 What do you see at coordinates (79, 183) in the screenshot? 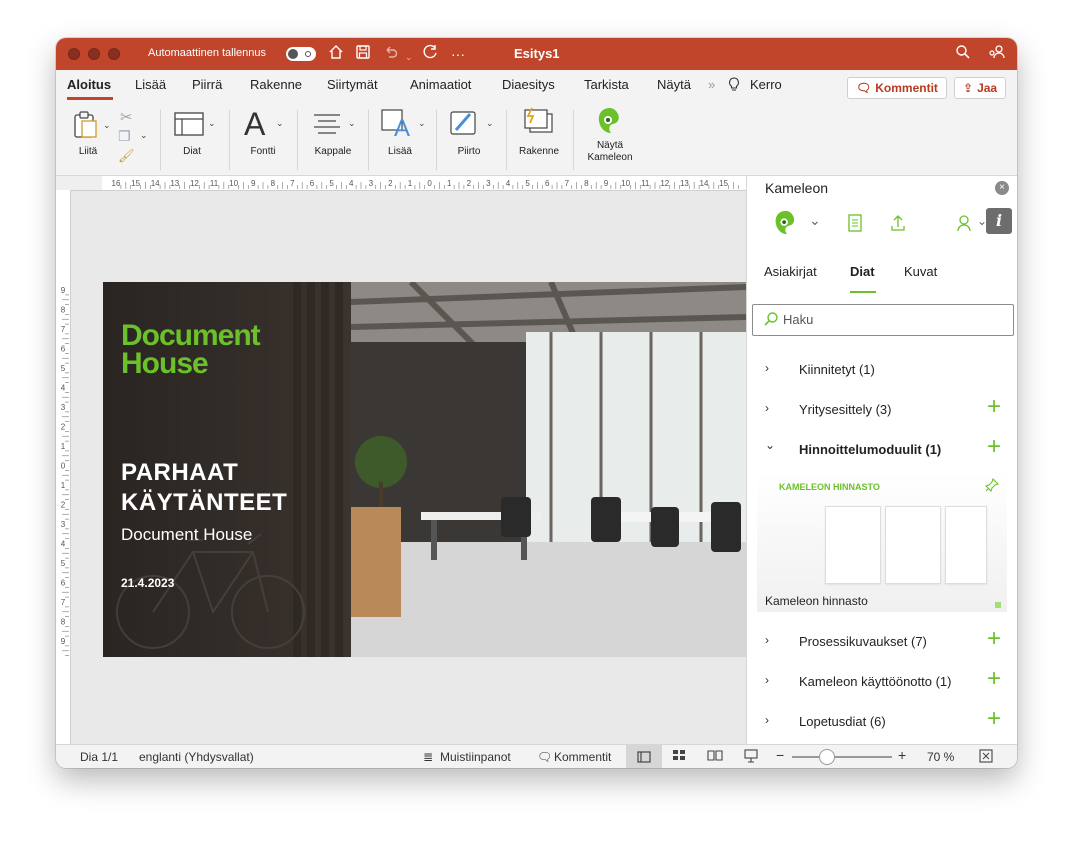
I see `ruler-corner` at bounding box center [79, 183].